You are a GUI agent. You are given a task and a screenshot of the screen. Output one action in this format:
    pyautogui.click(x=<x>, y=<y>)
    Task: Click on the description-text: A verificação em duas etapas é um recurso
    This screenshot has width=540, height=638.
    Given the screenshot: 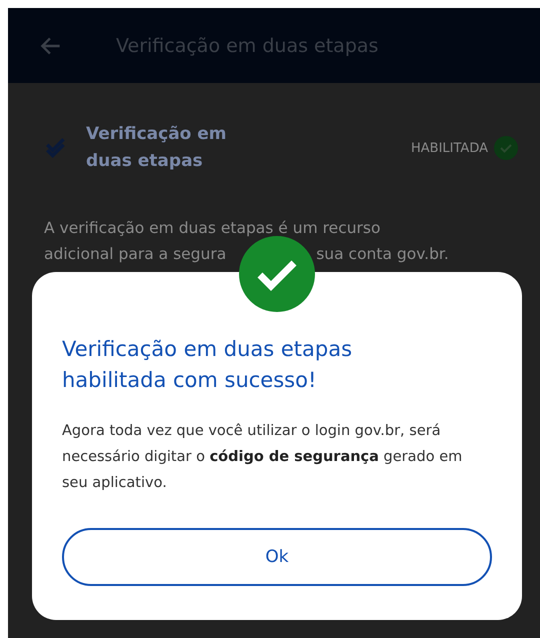 What is the action you would take?
    pyautogui.click(x=213, y=228)
    